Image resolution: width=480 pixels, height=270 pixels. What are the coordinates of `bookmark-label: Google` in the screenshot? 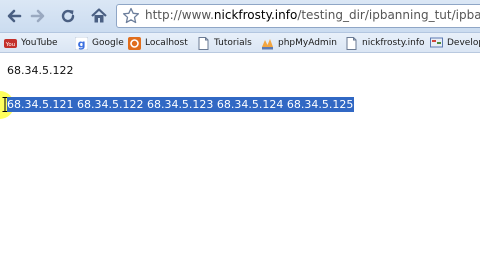 It's located at (108, 43).